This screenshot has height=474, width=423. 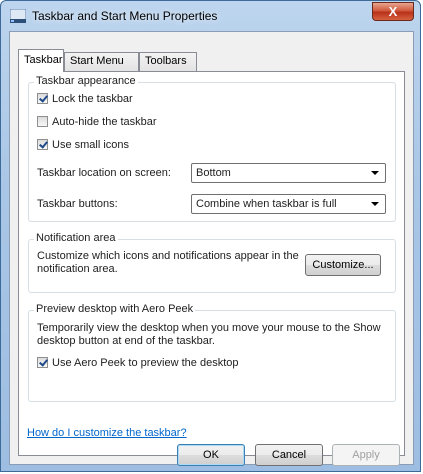 What do you see at coordinates (213, 173) in the screenshot?
I see `location-value: Bottom` at bounding box center [213, 173].